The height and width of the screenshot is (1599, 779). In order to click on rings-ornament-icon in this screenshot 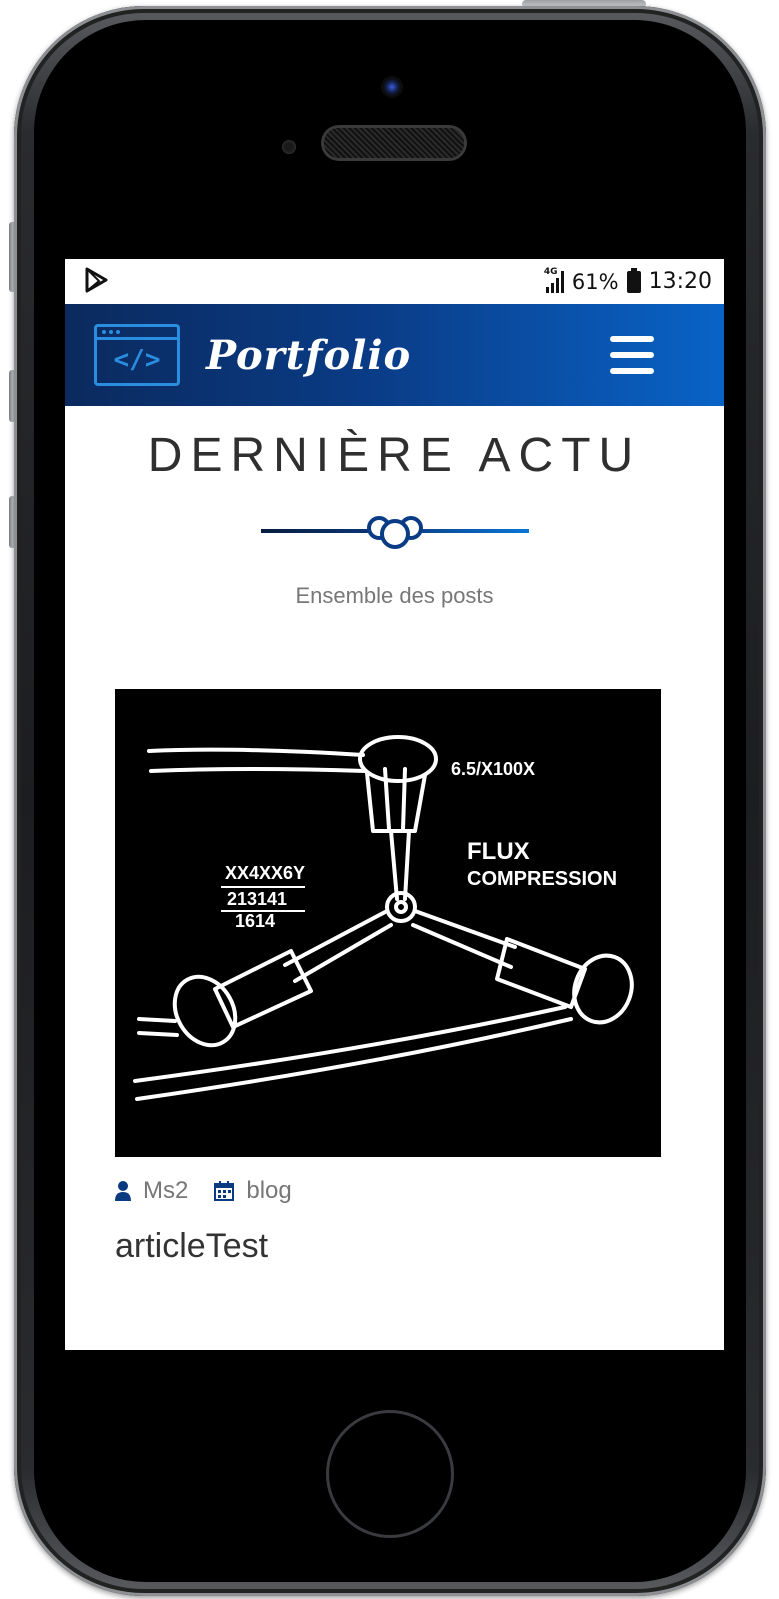, I will do `click(394, 533)`.